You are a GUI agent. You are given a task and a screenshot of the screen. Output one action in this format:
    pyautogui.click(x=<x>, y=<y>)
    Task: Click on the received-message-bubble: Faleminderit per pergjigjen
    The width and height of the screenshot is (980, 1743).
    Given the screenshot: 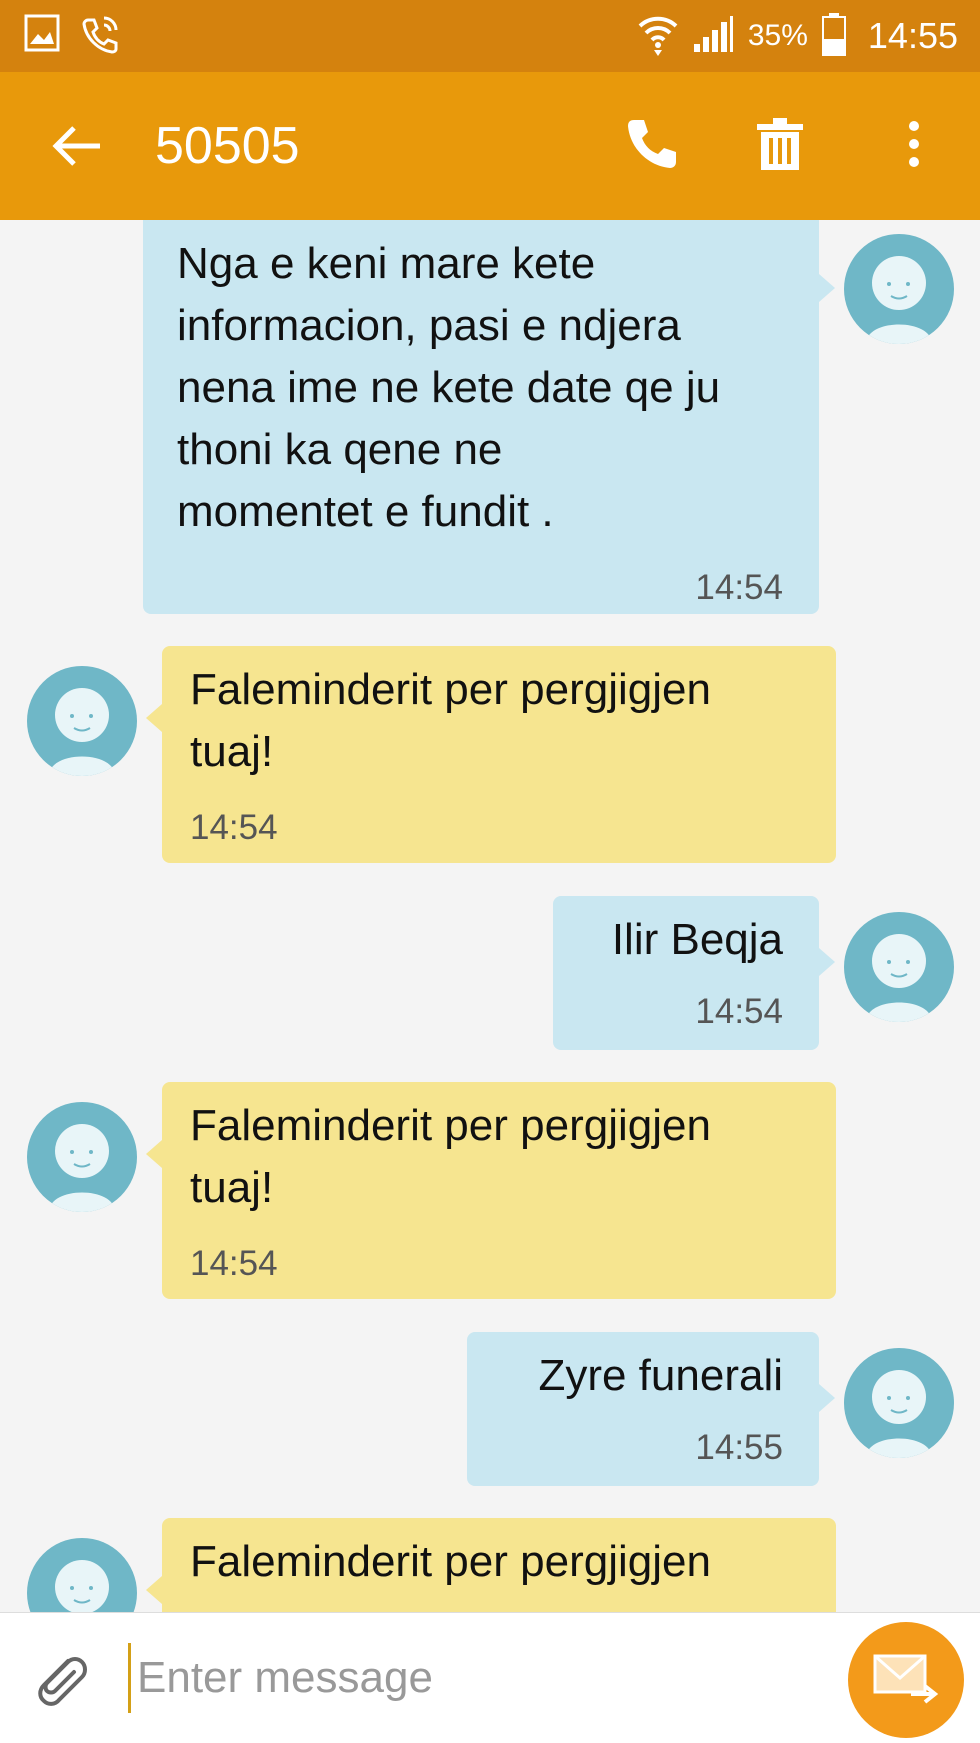 What is the action you would take?
    pyautogui.click(x=499, y=1565)
    